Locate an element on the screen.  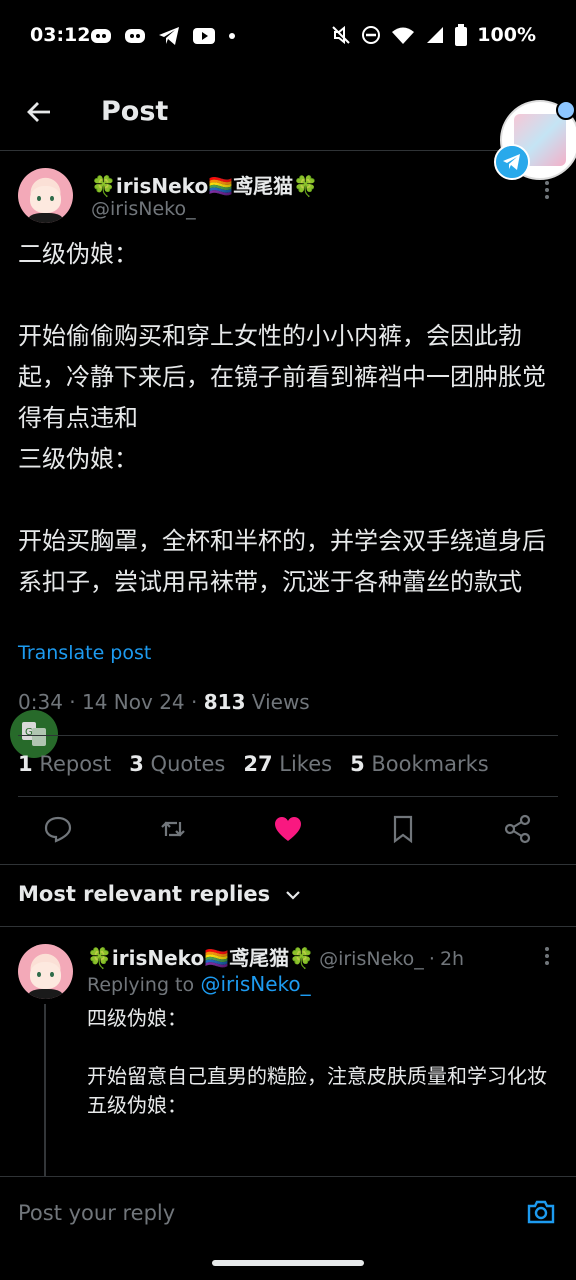
reply-text: 四级伪娘： 开始留意自己直男的糙脸，注意皮肤质量和学习化妆 五级伪娘： is located at coordinates (317, 1061).